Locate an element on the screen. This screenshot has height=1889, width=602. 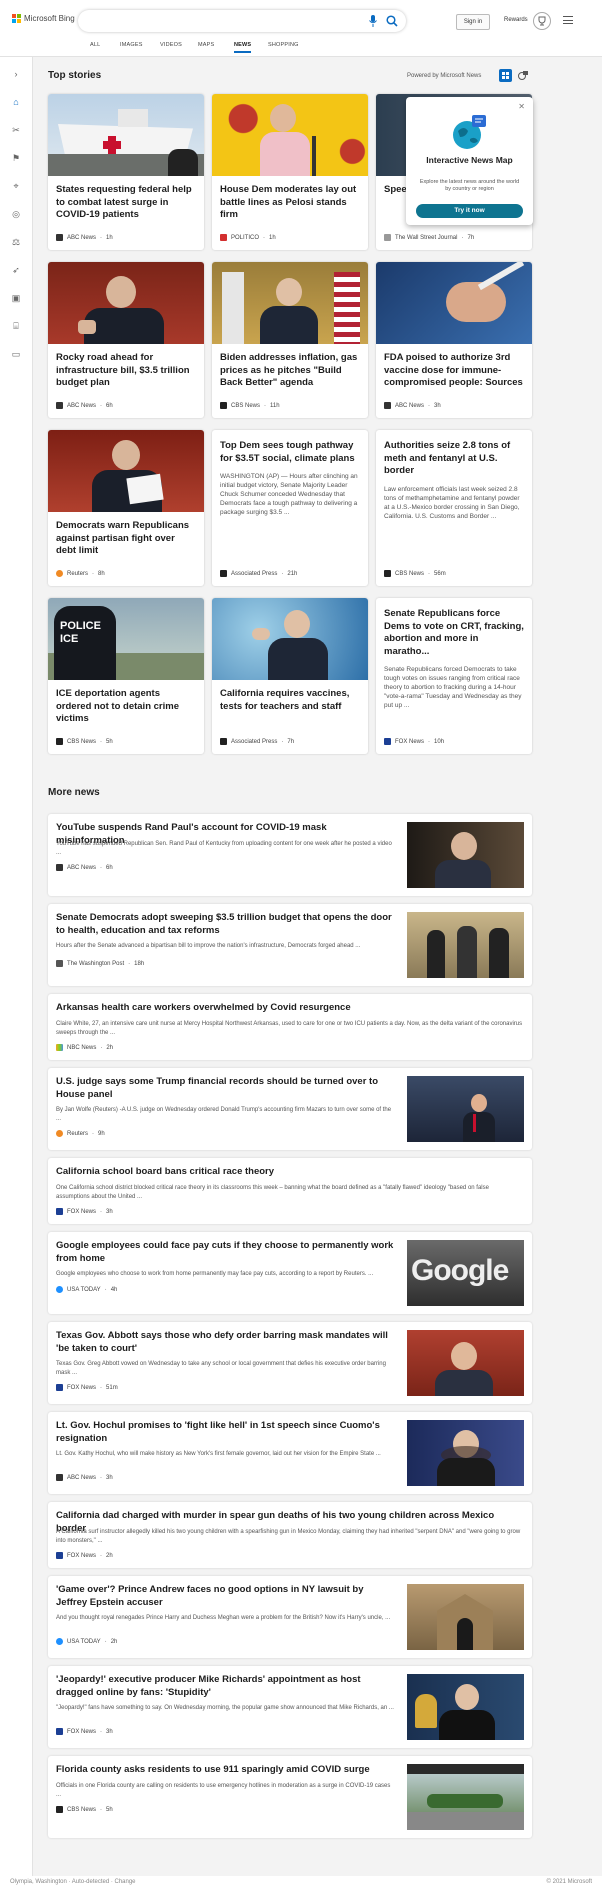
news-source: ABC News · 6h is located at coordinates (84, 867).